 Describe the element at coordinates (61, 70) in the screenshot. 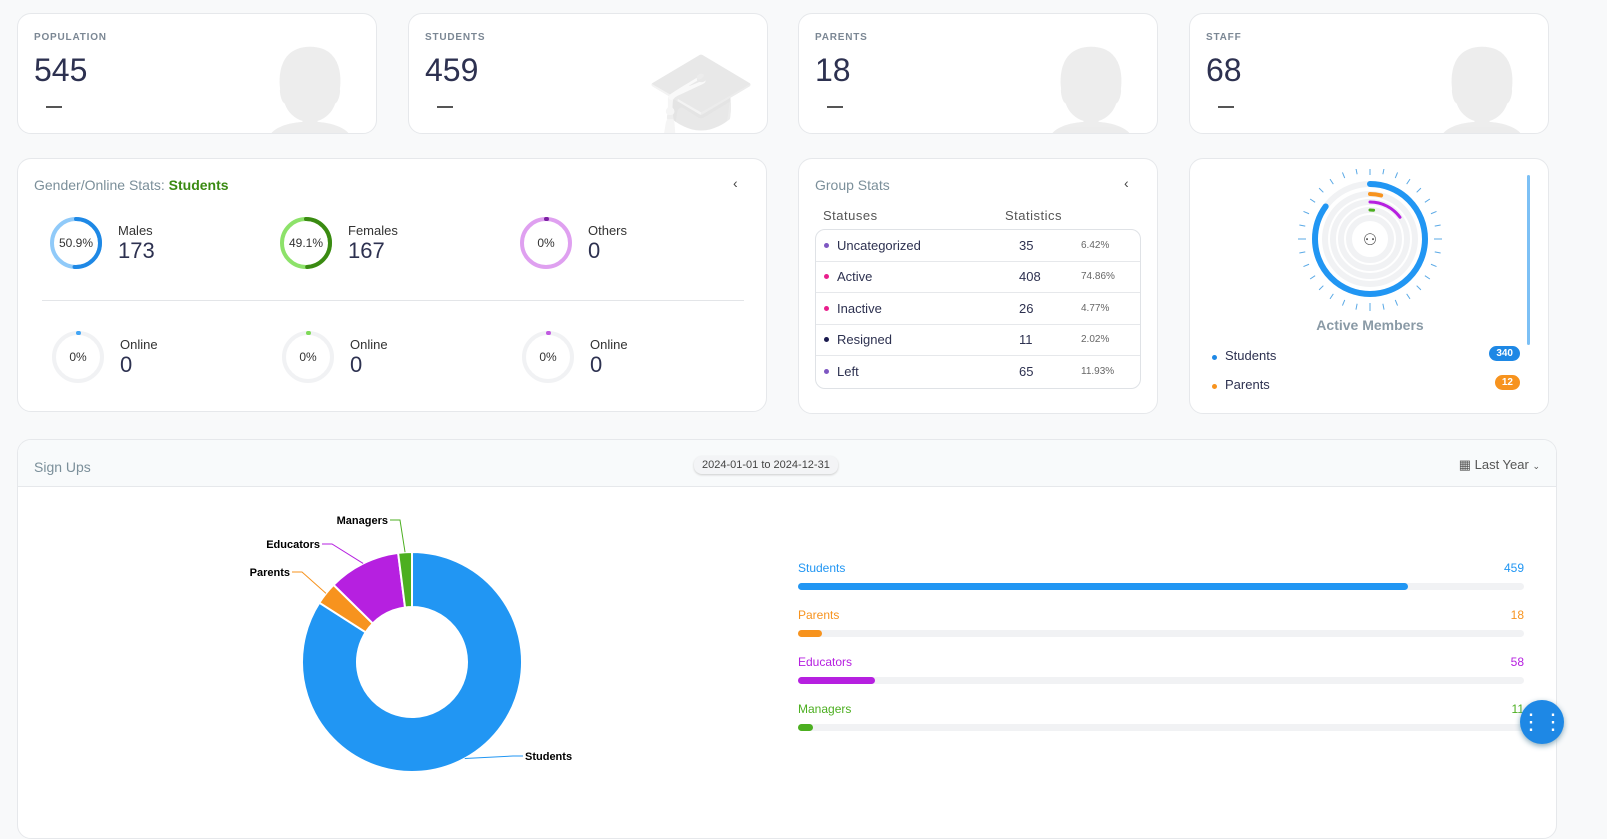

I see `stat-value: 545` at that location.